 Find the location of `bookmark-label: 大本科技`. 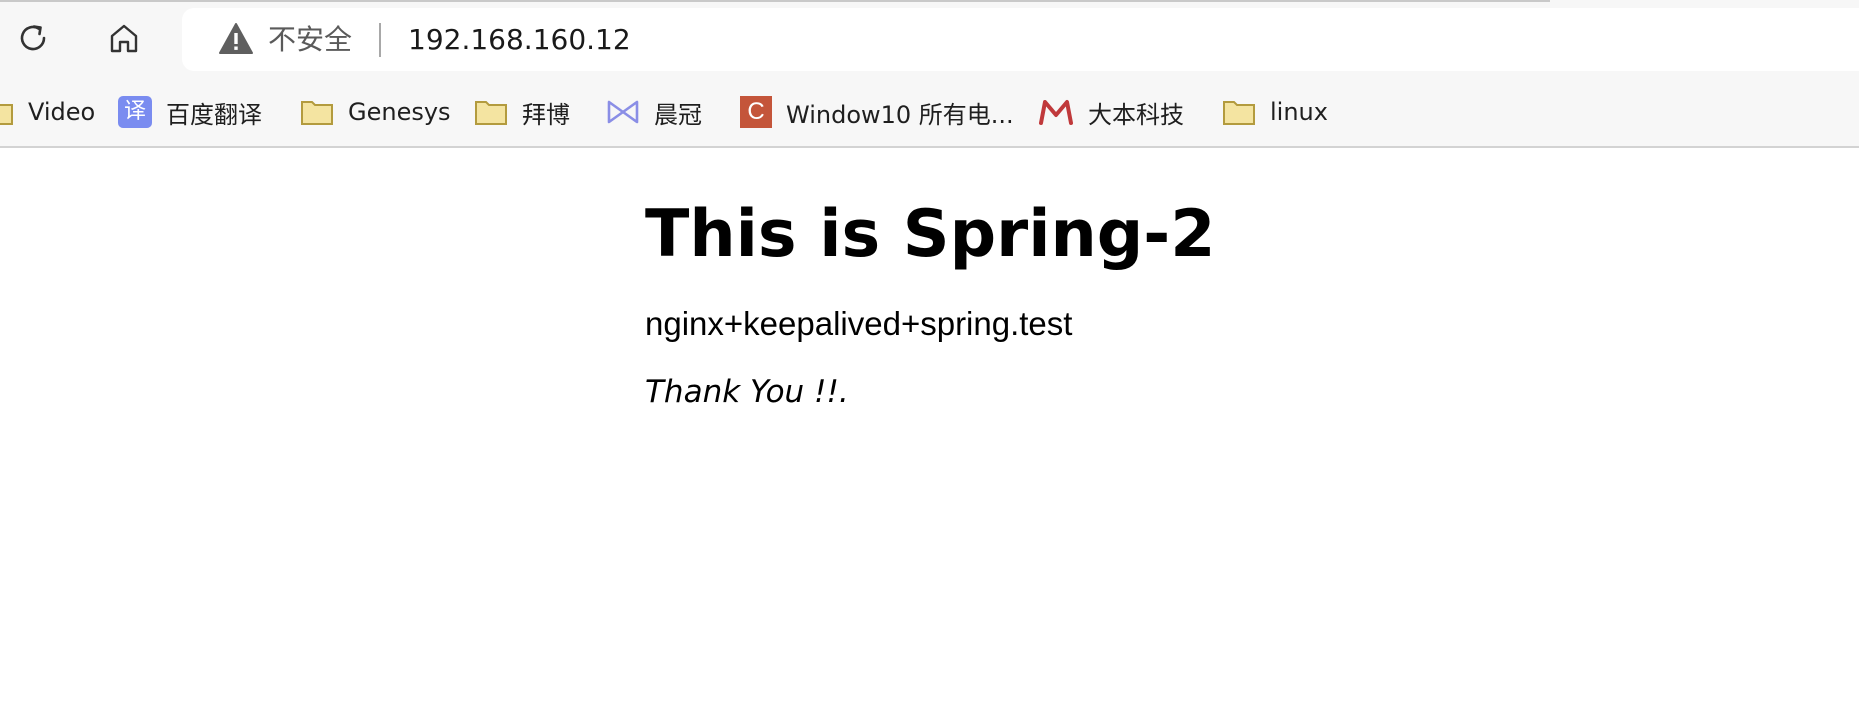

bookmark-label: 大本科技 is located at coordinates (1136, 114).